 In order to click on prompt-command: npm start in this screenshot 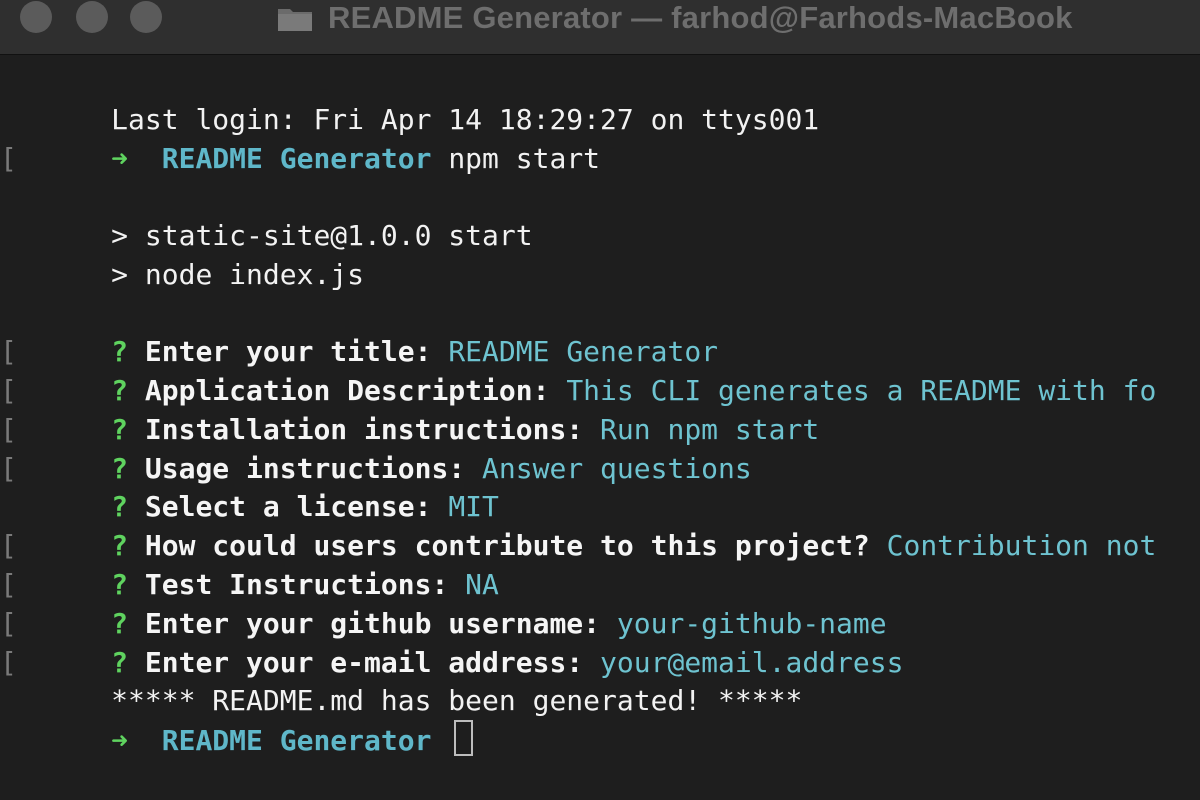, I will do `click(524, 158)`.